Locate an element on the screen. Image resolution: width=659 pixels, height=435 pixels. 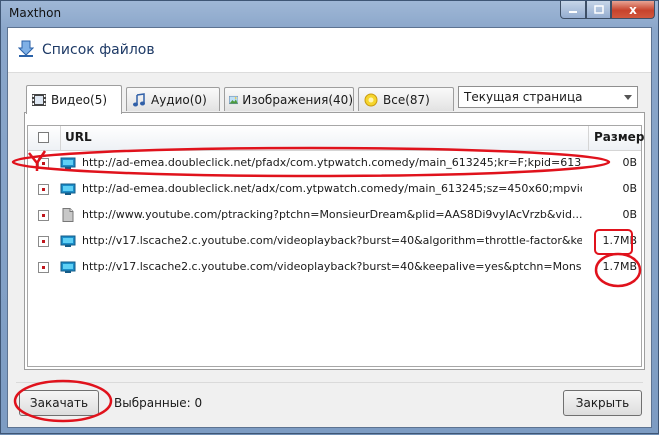
tab-video: Видео(5) is located at coordinates (74, 99).